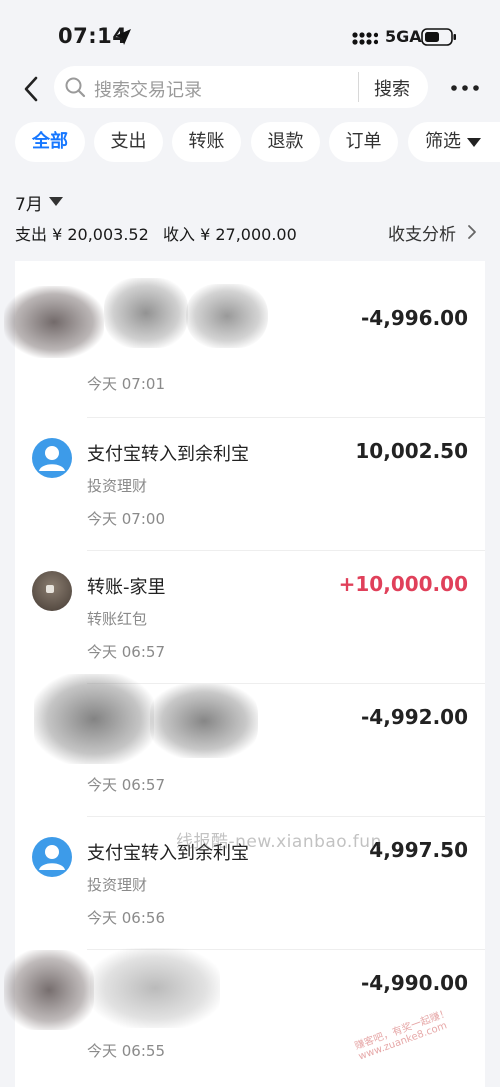 This screenshot has width=500, height=1087. Describe the element at coordinates (32, 89) in the screenshot. I see `back-icon` at that location.